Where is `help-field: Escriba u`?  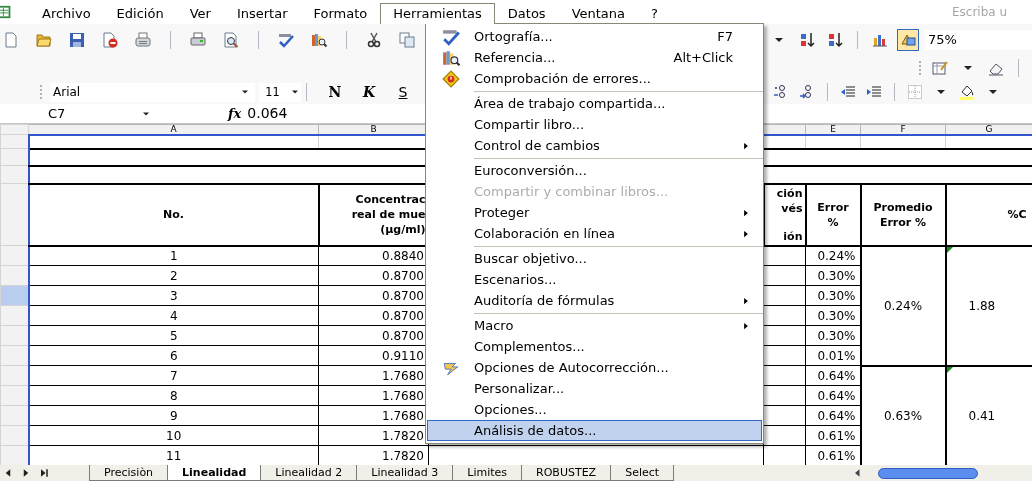
help-field: Escriba u is located at coordinates (992, 12).